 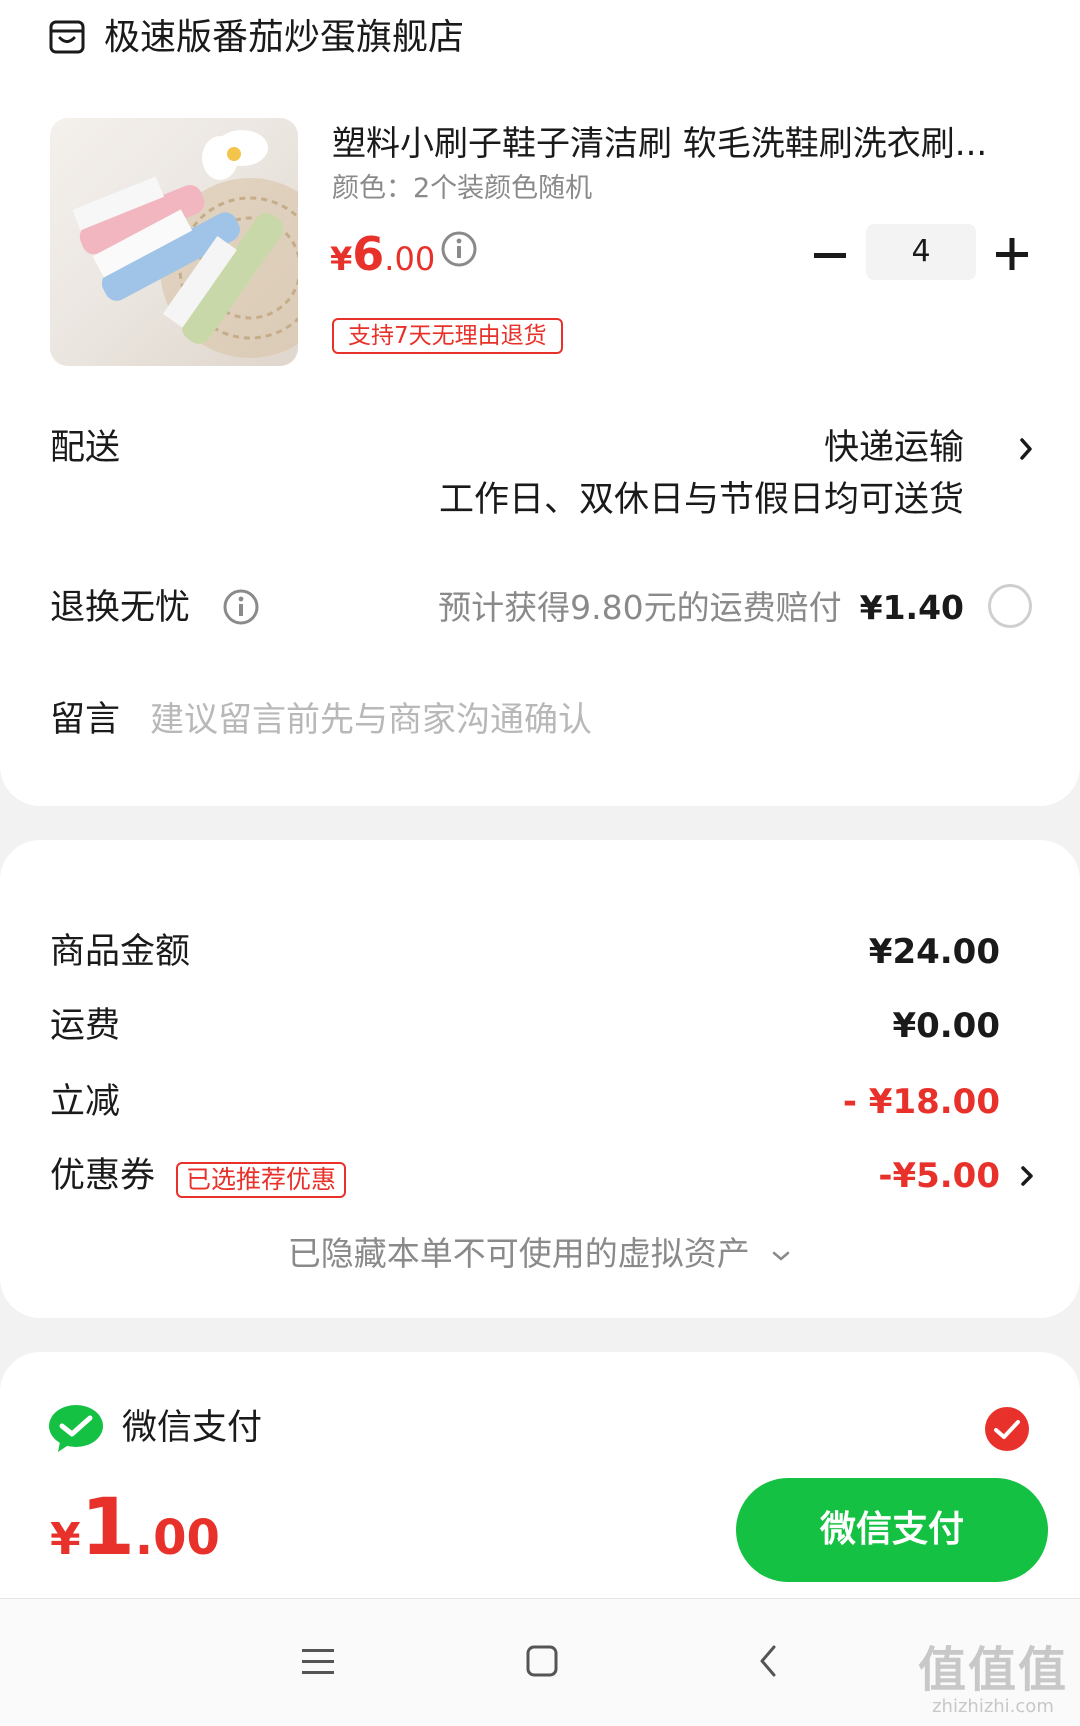 I want to click on hidden-assets-text: 已隐藏本单不可使用的虚拟资产, so click(x=518, y=1253).